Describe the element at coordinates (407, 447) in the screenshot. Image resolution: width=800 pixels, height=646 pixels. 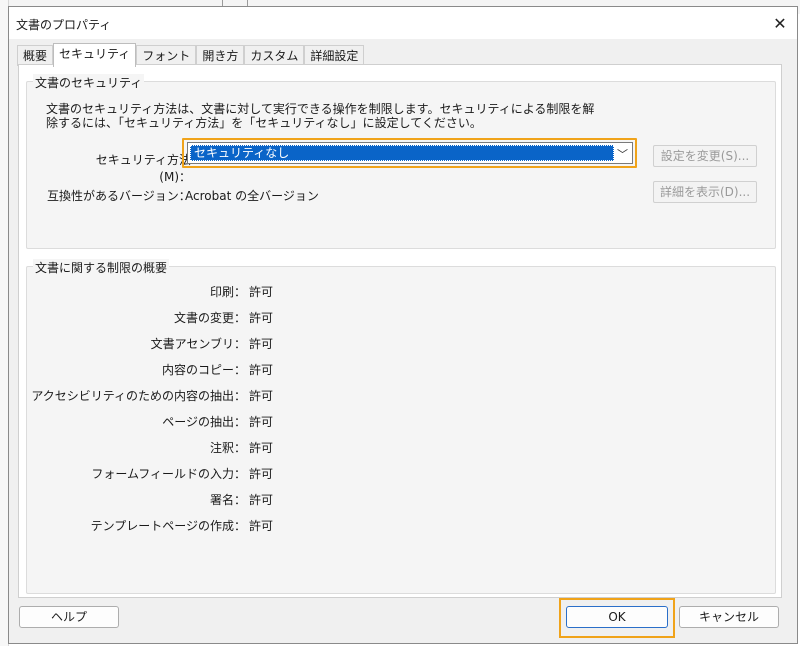
I see `permission-row: 注釈： 許可` at that location.